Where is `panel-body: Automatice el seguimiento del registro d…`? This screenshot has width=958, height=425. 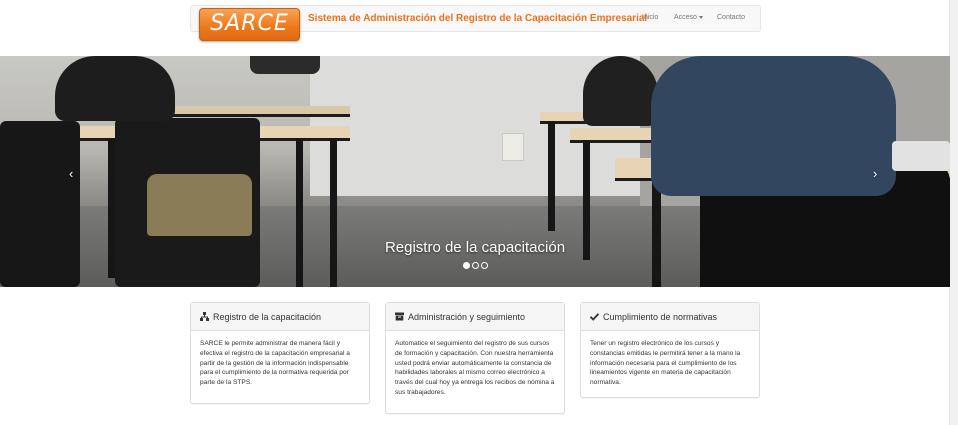
panel-body: Automatice el seguimiento del registro d… is located at coordinates (475, 368).